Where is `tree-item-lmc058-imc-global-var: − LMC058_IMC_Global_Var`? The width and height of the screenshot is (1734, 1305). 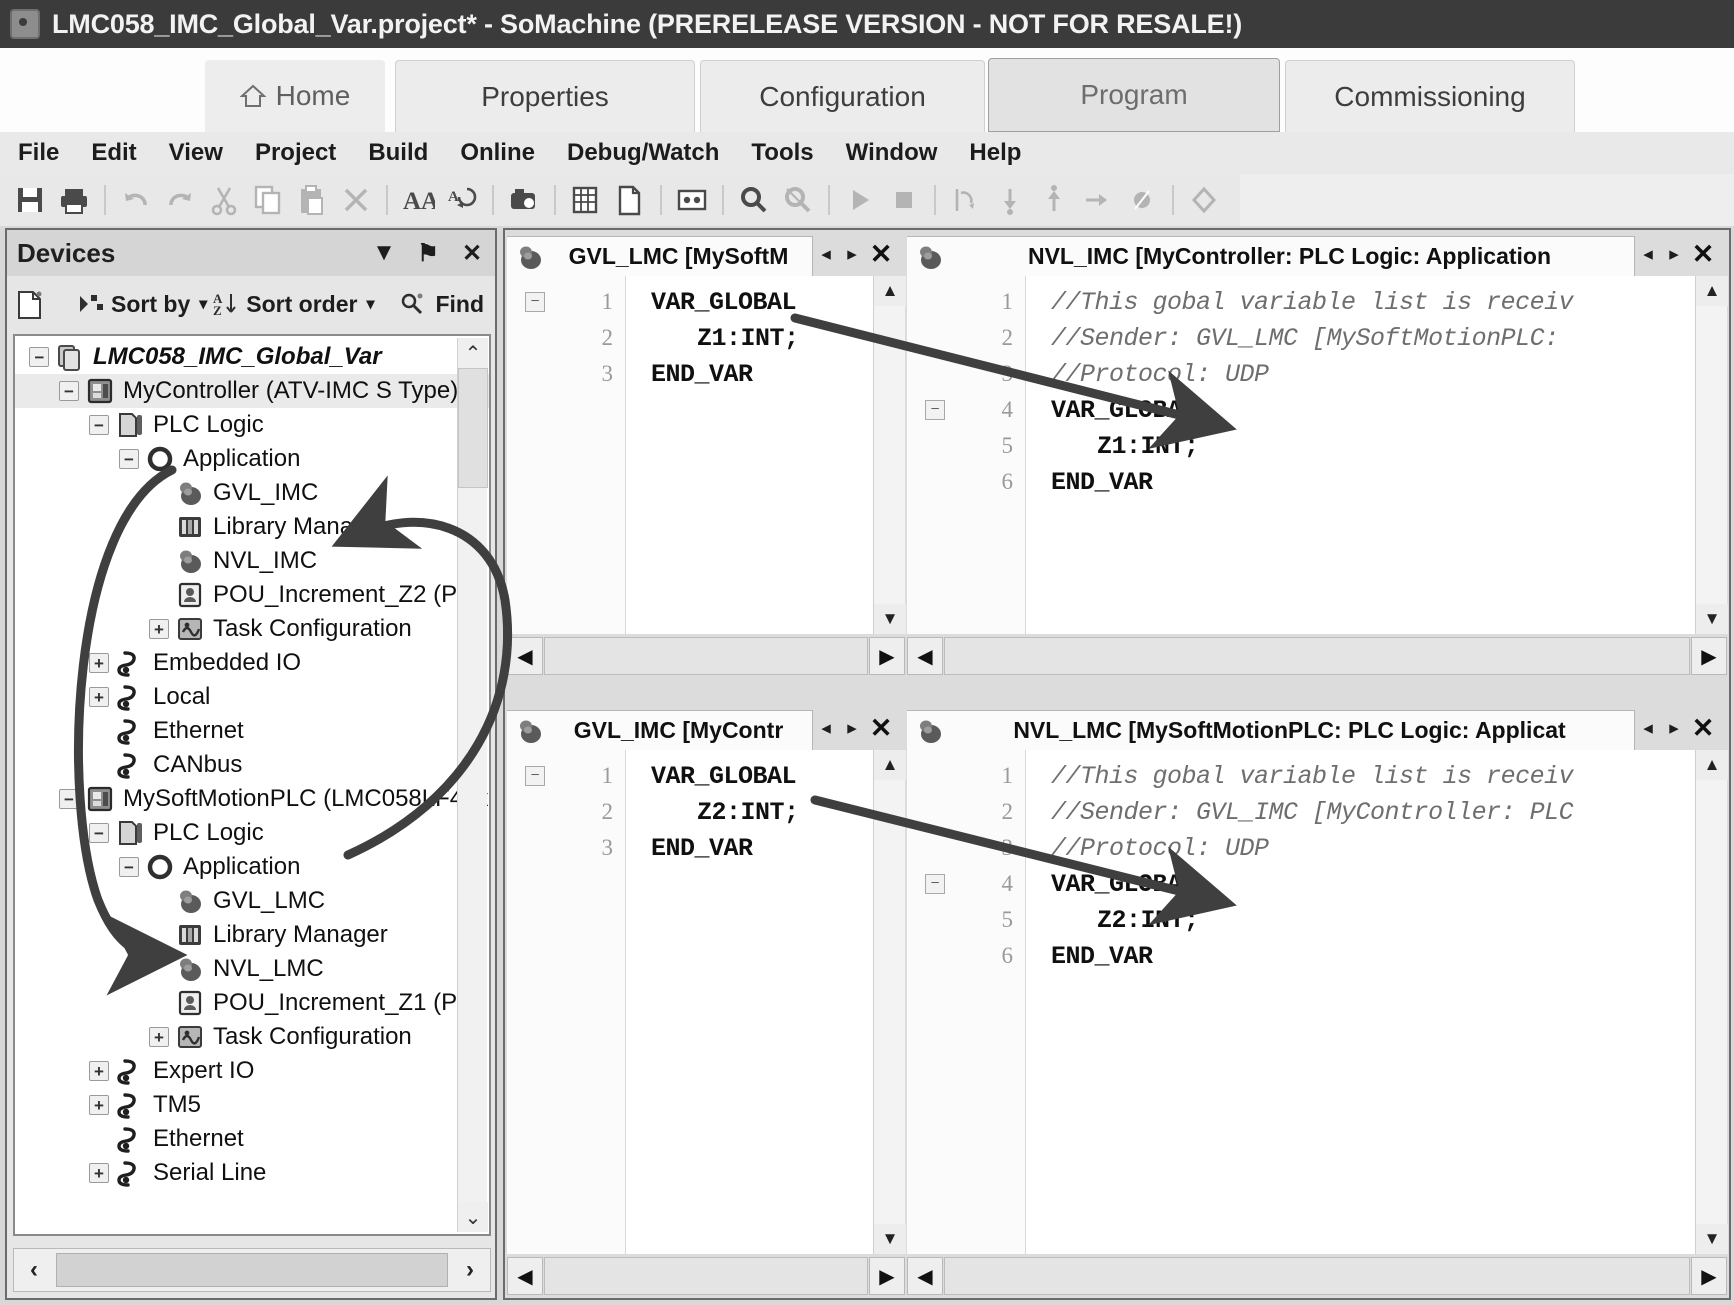 tree-item-lmc058-imc-global-var: − LMC058_IMC_Global_Var is located at coordinates (252, 357).